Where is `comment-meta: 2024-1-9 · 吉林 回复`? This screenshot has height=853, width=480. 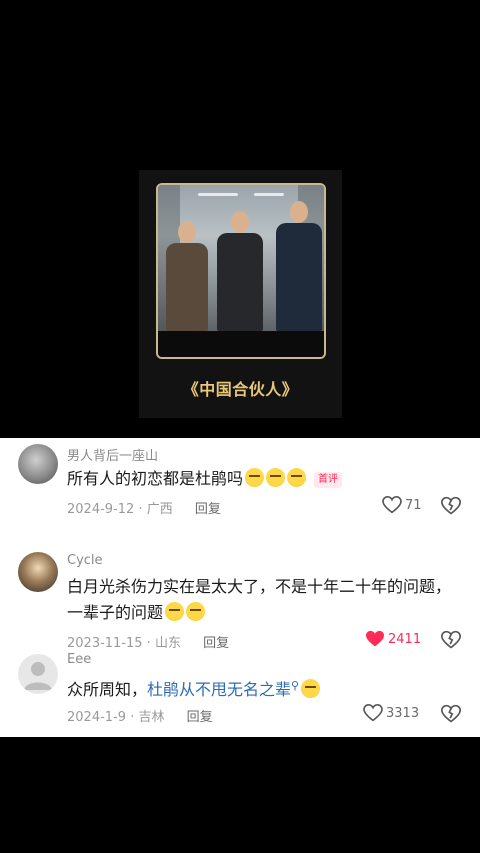
comment-meta: 2024-1-9 · 吉林 回复 is located at coordinates (140, 717).